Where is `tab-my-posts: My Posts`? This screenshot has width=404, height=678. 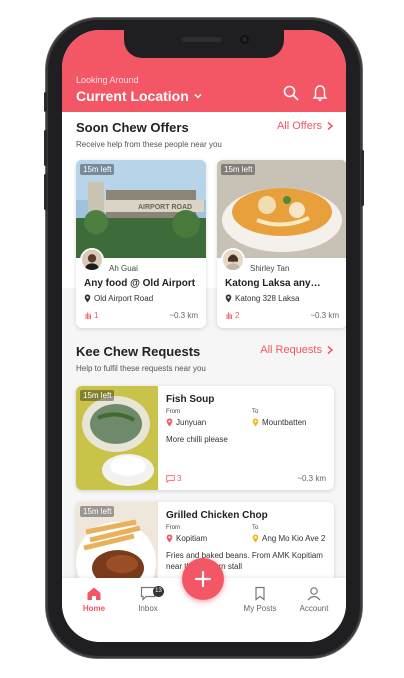
tab-my-posts: My Posts is located at coordinates (260, 599).